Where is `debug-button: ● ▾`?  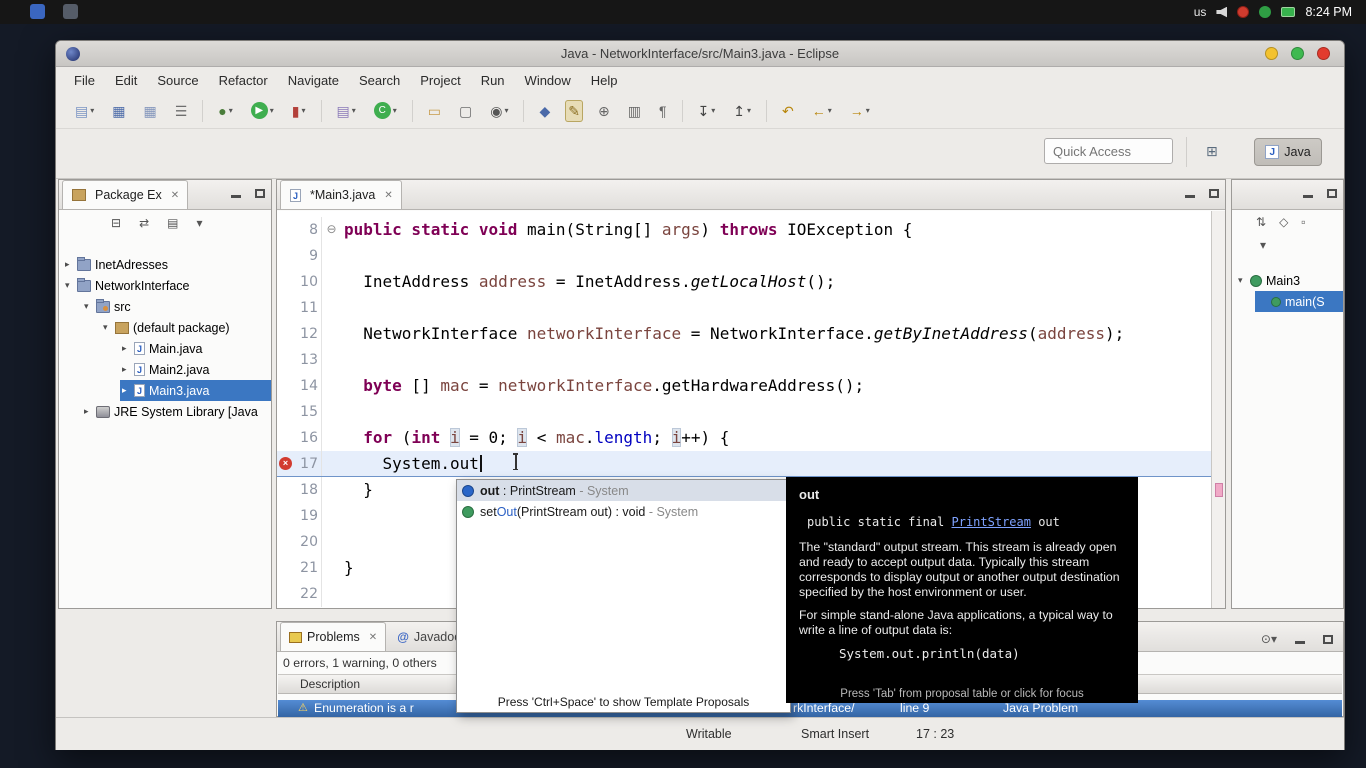
debug-button: ● ▾ is located at coordinates (225, 111).